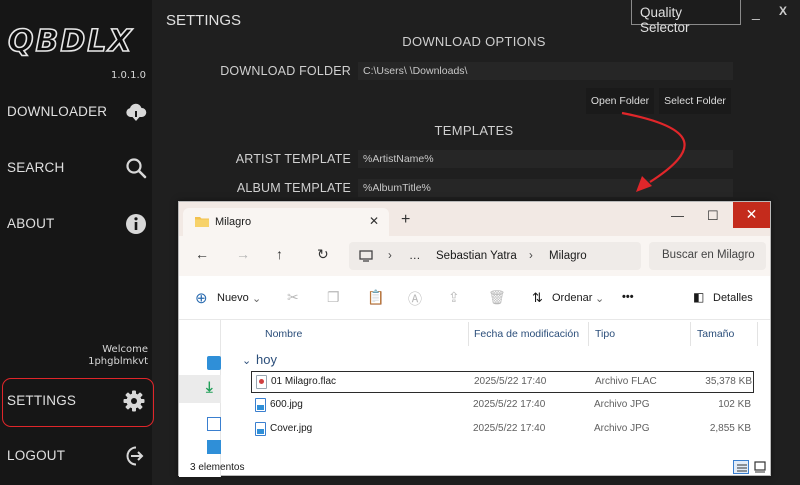 The image size is (800, 485). I want to click on breadcrumb-item-milagro: Milagro, so click(568, 256).